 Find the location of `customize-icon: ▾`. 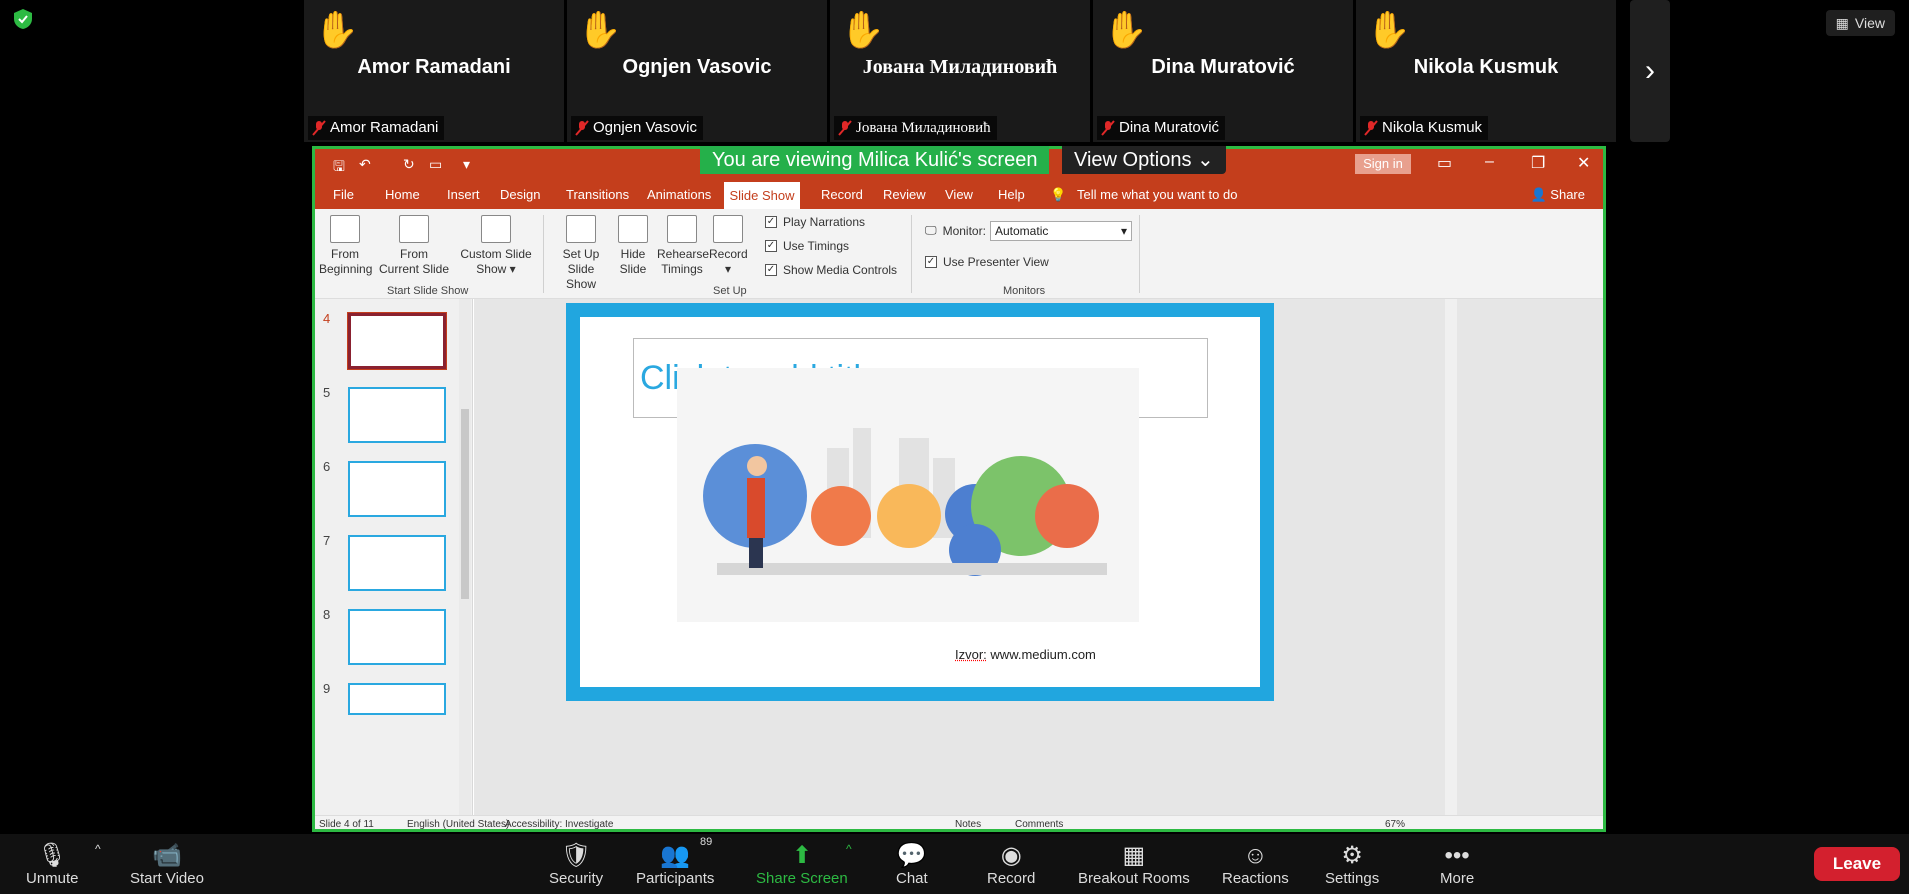

customize-icon: ▾ is located at coordinates (466, 164).